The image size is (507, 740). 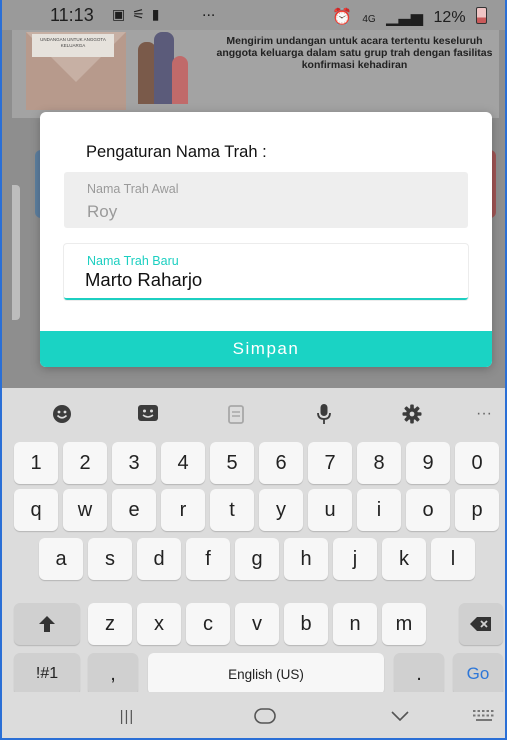 I want to click on key-p: p, so click(x=477, y=510).